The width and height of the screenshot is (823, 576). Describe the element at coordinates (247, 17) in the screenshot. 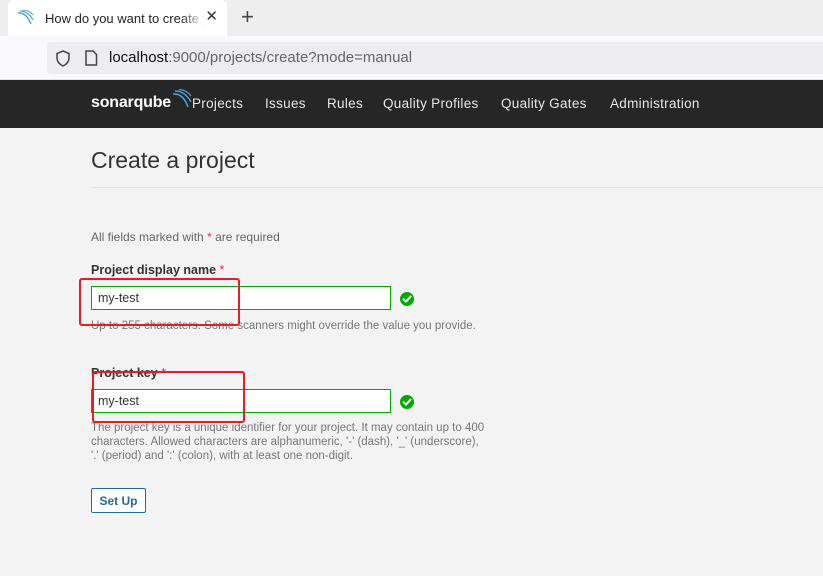

I see `new-tab-button: +` at that location.